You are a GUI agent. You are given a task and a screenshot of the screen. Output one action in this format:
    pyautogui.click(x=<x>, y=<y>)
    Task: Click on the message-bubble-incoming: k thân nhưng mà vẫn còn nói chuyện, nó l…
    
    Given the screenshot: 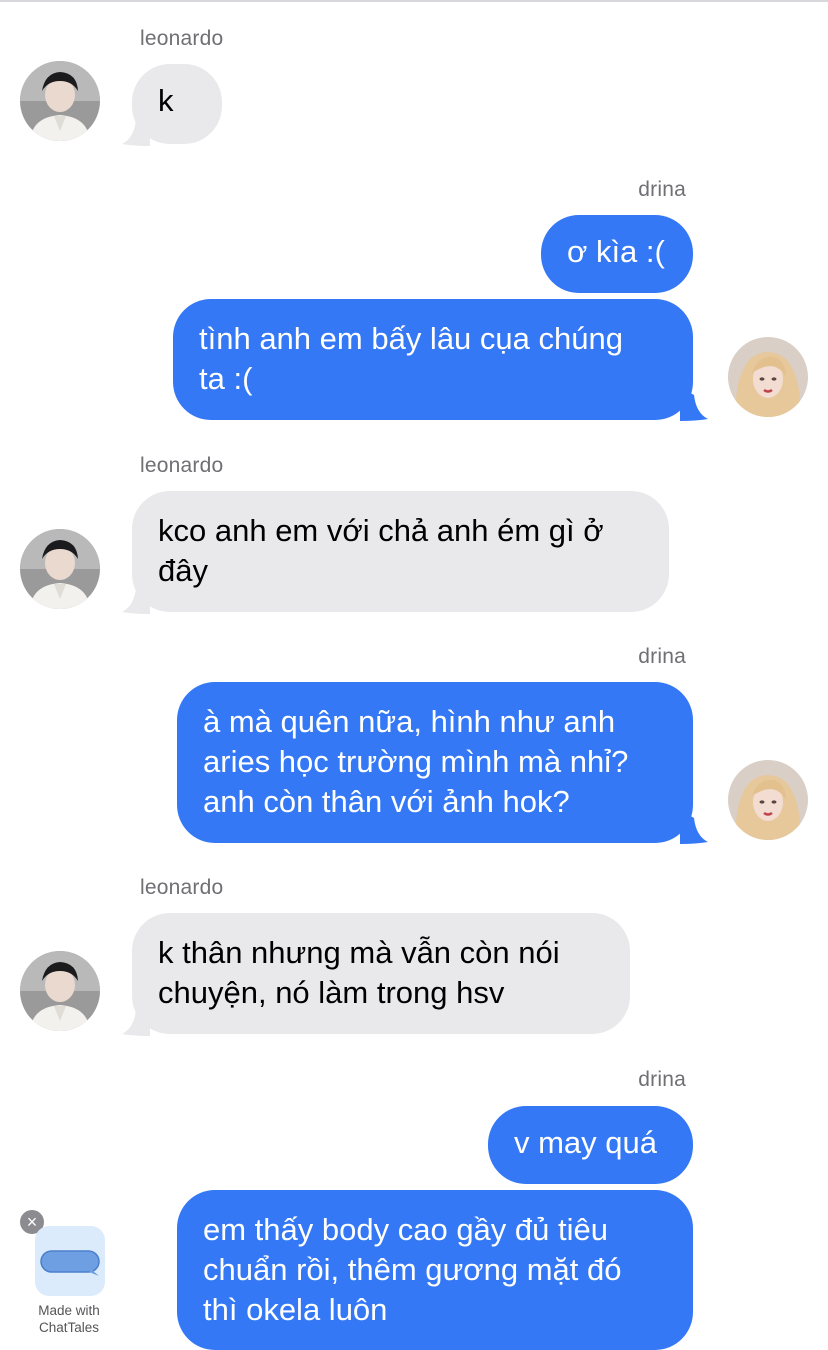 What is the action you would take?
    pyautogui.click(x=381, y=973)
    